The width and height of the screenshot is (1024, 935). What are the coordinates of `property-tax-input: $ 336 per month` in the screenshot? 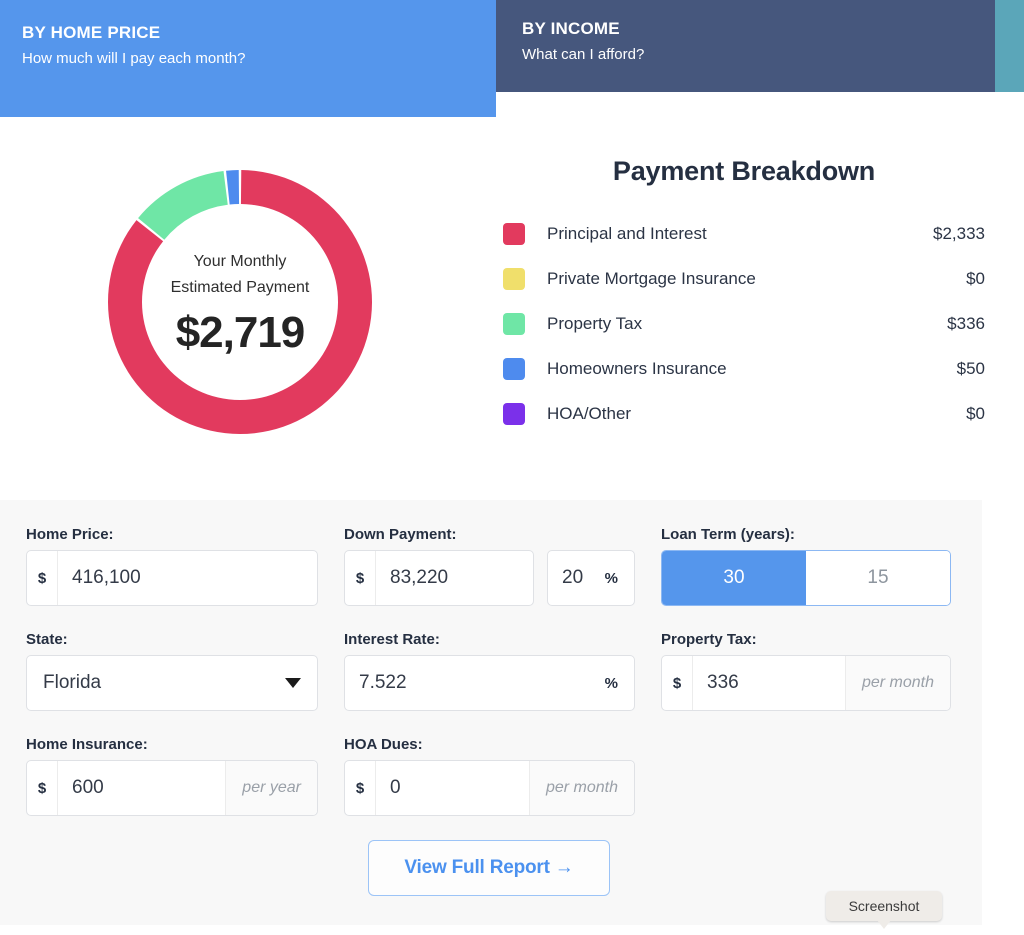 It's located at (806, 683).